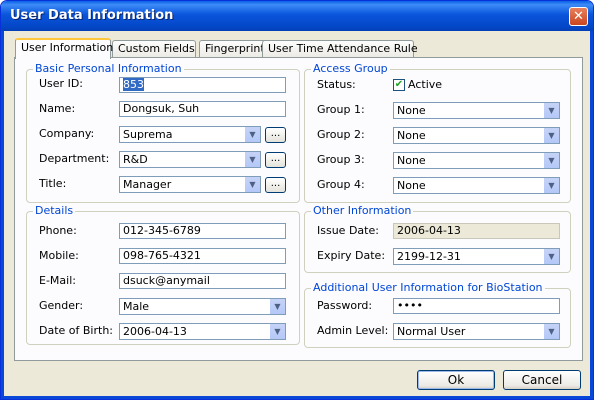 The width and height of the screenshot is (594, 400). I want to click on email-field: dsuck@anymail, so click(202, 281).